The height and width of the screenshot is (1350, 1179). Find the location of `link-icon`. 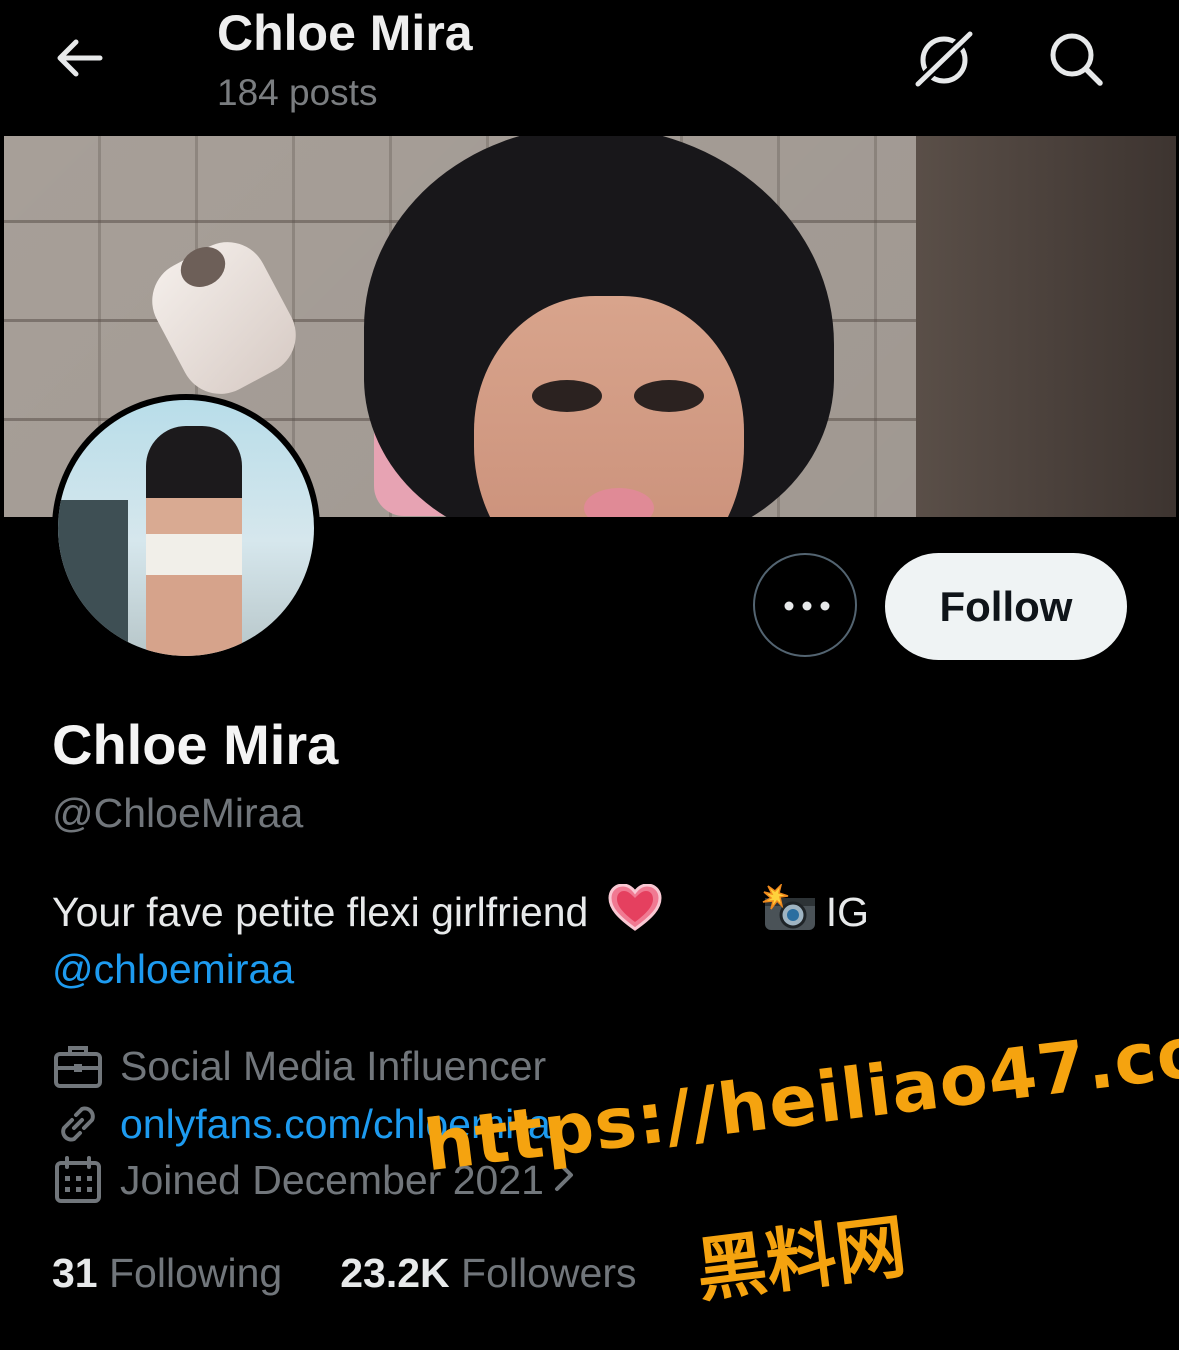

link-icon is located at coordinates (78, 1124).